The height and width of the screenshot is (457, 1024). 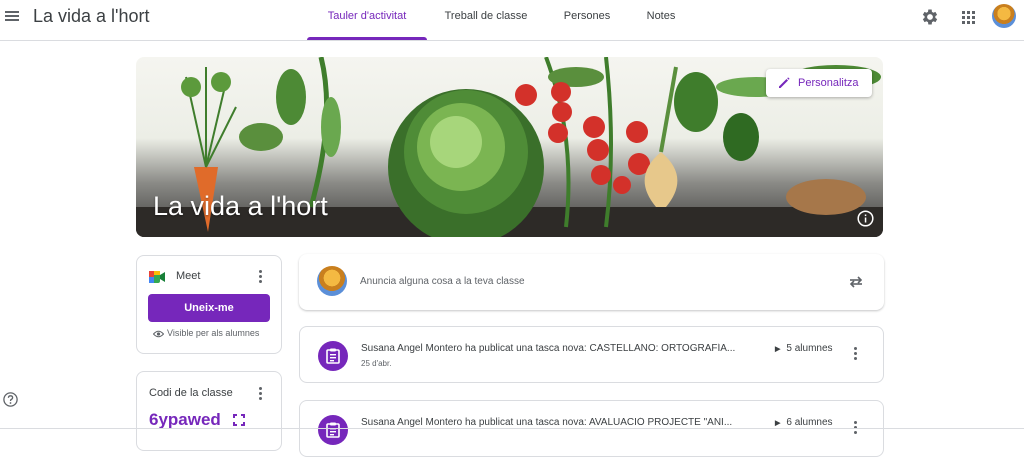 I want to click on class-code-card: Codi de la classe 6ypawed, so click(x=209, y=411).